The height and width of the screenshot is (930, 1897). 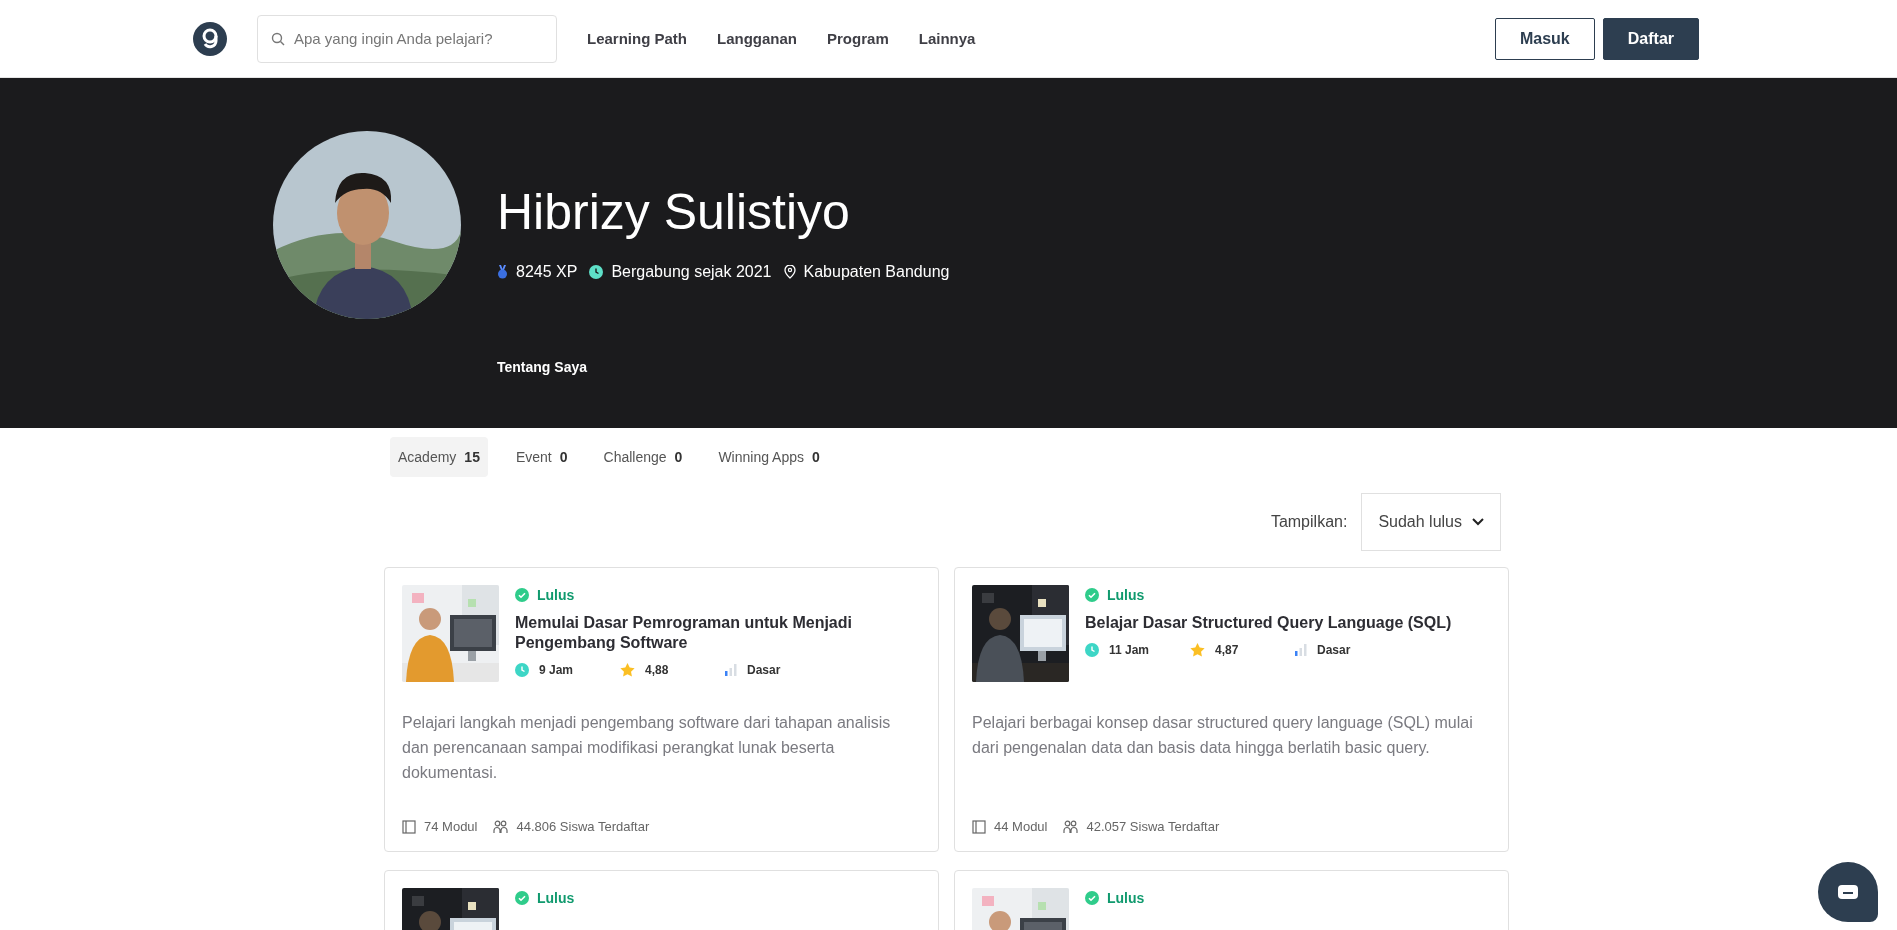 I want to click on module-count: 44 Modul, so click(x=1021, y=826).